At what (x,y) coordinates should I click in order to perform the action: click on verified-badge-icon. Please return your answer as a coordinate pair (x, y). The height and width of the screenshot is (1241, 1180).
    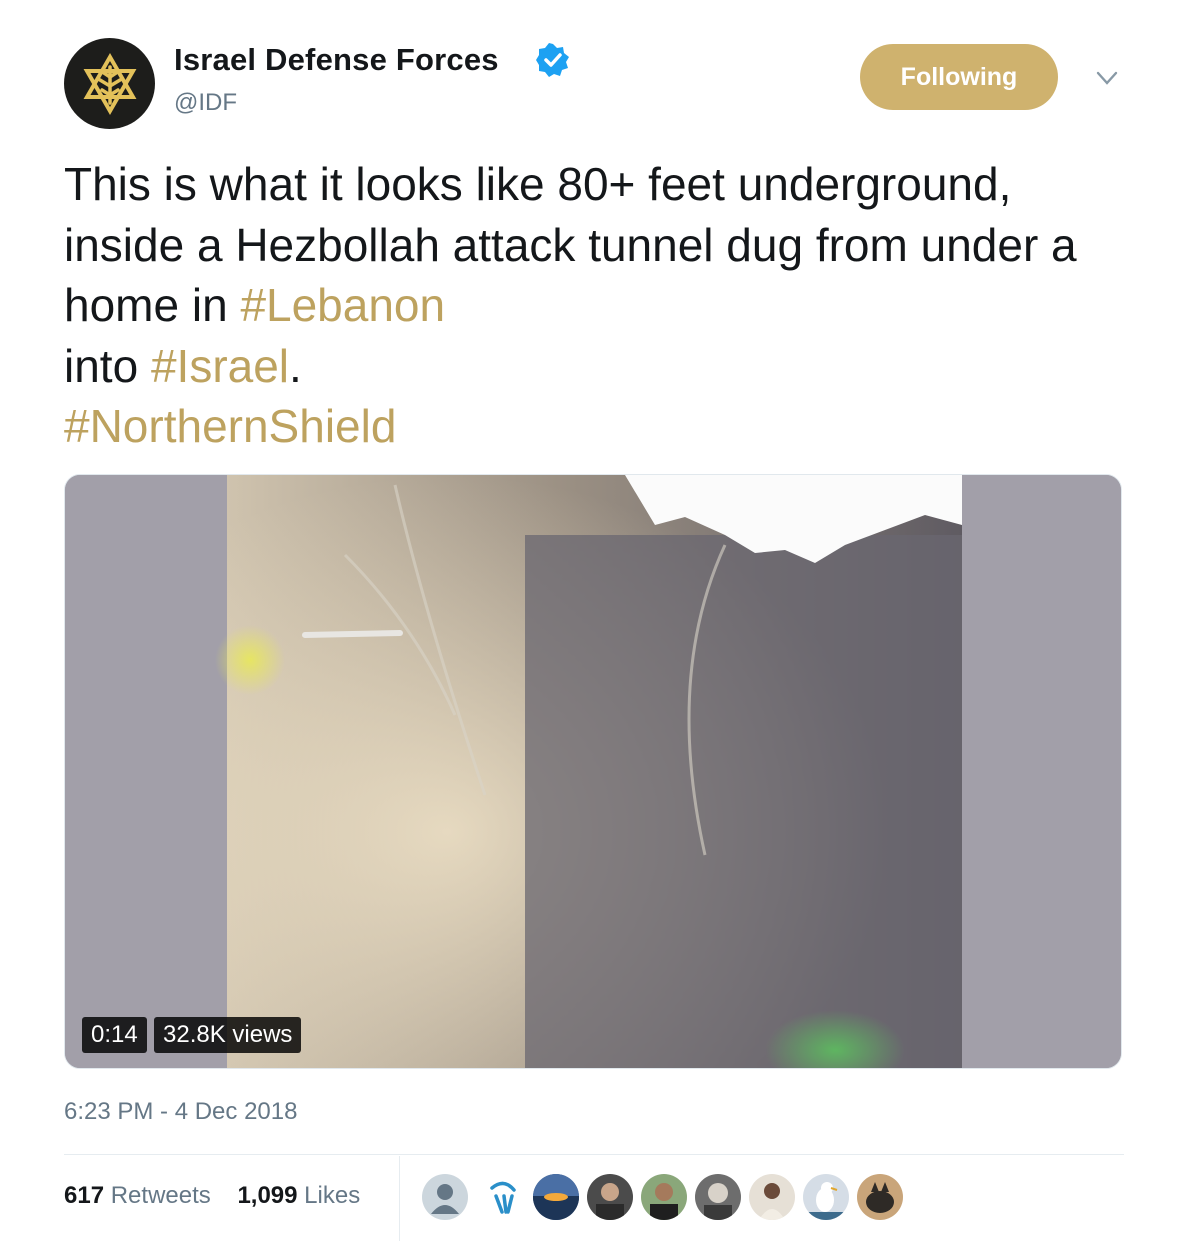
    Looking at the image, I should click on (552, 60).